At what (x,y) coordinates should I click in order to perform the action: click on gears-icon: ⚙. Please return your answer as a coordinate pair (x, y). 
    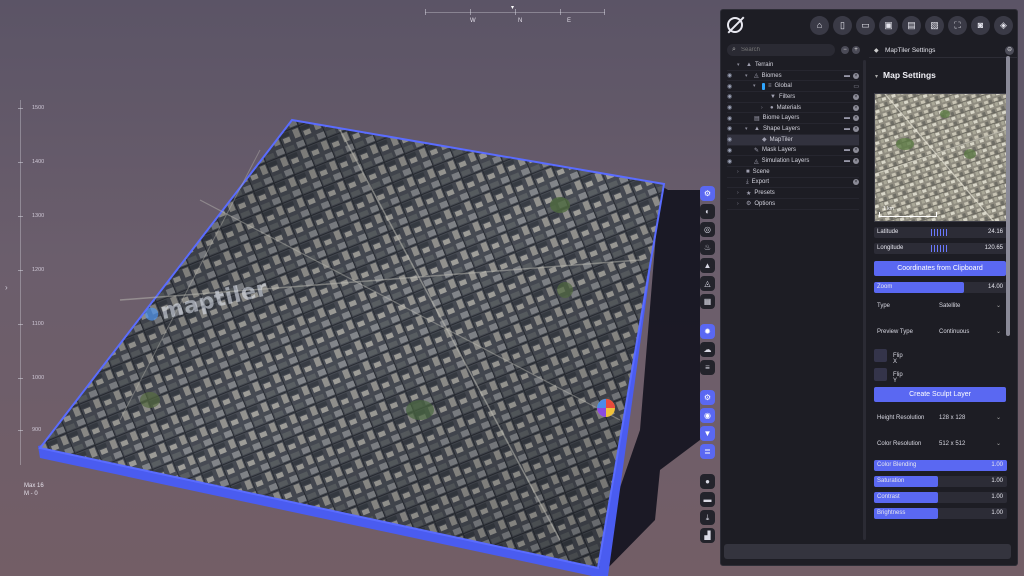
    Looking at the image, I should click on (707, 397).